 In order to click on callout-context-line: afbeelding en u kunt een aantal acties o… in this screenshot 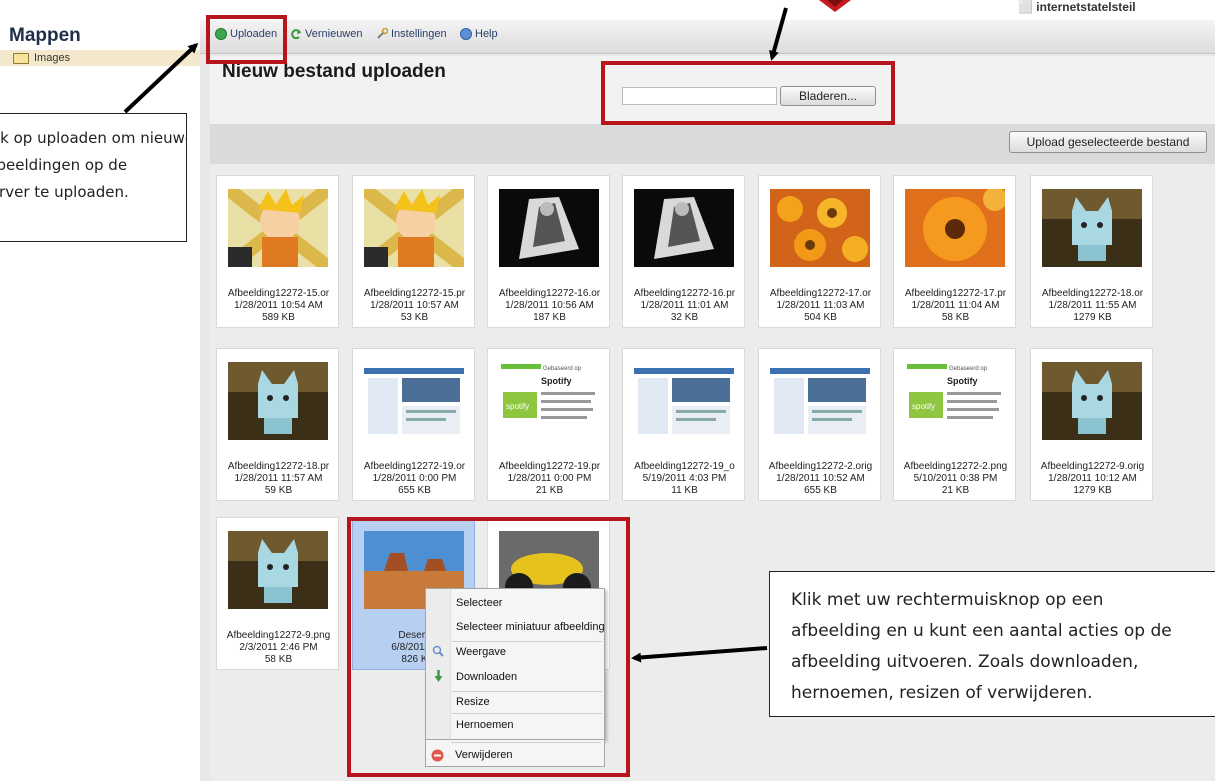, I will do `click(981, 631)`.